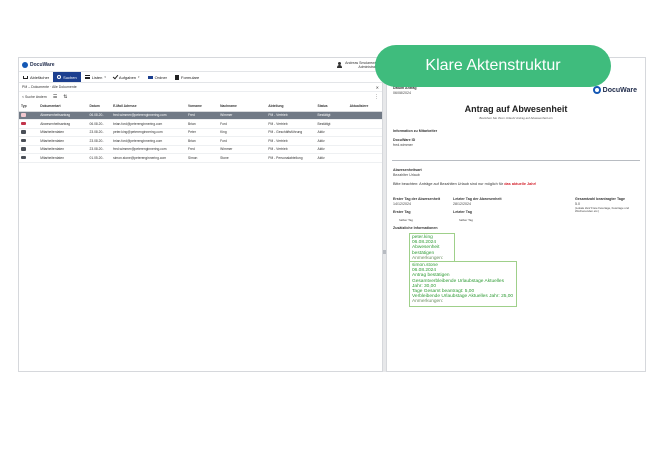 Image resolution: width=666 pixels, height=450 pixels. I want to click on column-header: Datum, so click(99, 107).